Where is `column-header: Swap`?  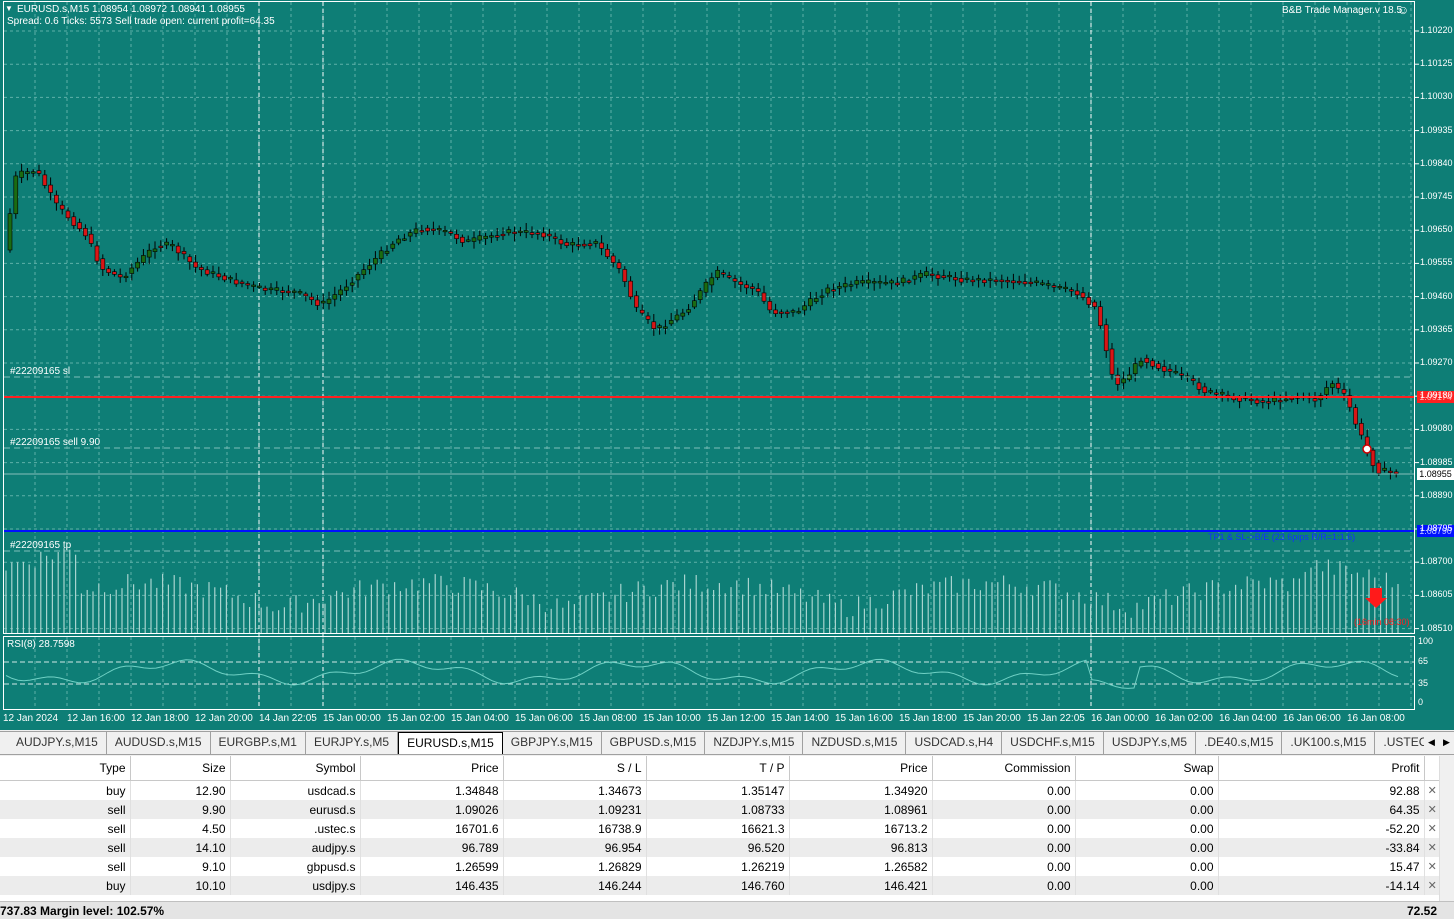 column-header: Swap is located at coordinates (1147, 768).